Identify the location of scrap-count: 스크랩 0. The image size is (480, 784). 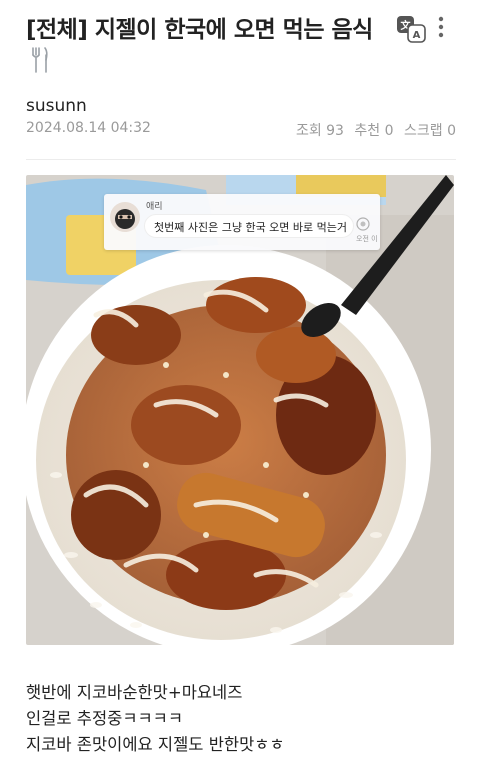
(430, 131).